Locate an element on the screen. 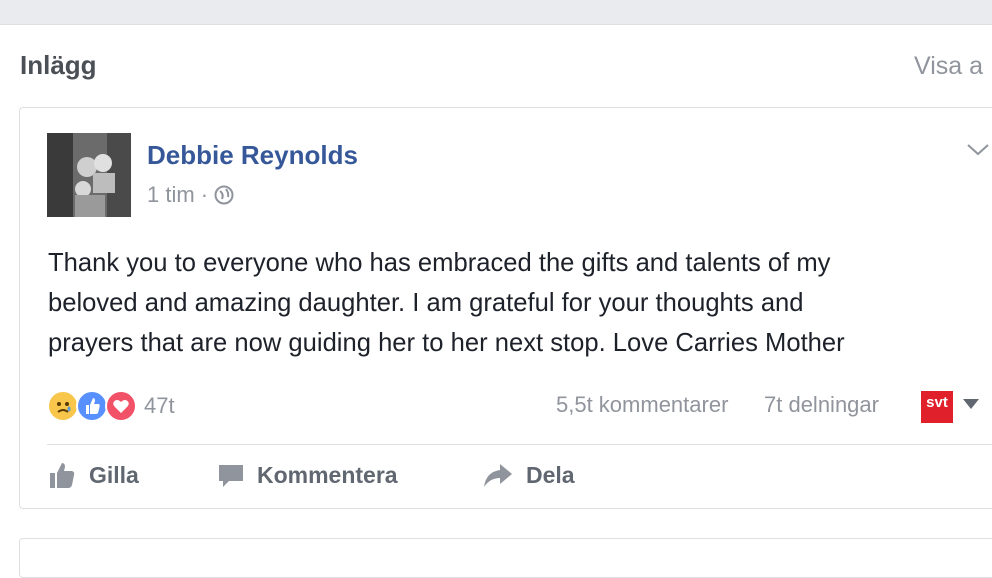 This screenshot has width=992, height=578. like-reaction-icon is located at coordinates (92, 406).